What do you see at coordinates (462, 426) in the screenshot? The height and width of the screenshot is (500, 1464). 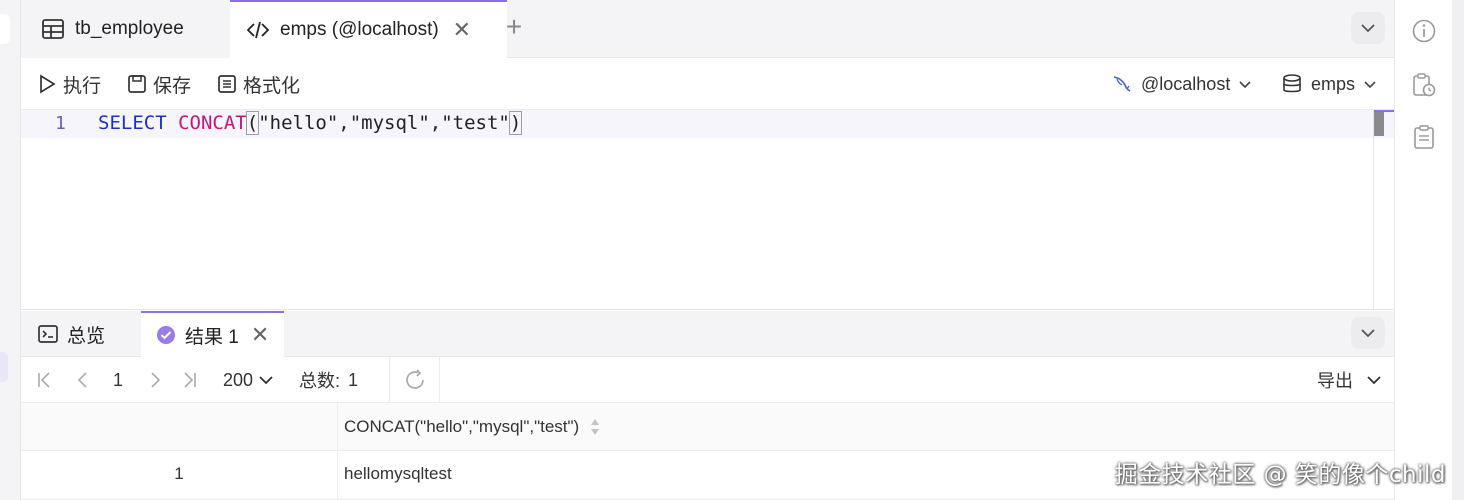 I see `column-header-label: CONCAT("hello","mysql","test")` at bounding box center [462, 426].